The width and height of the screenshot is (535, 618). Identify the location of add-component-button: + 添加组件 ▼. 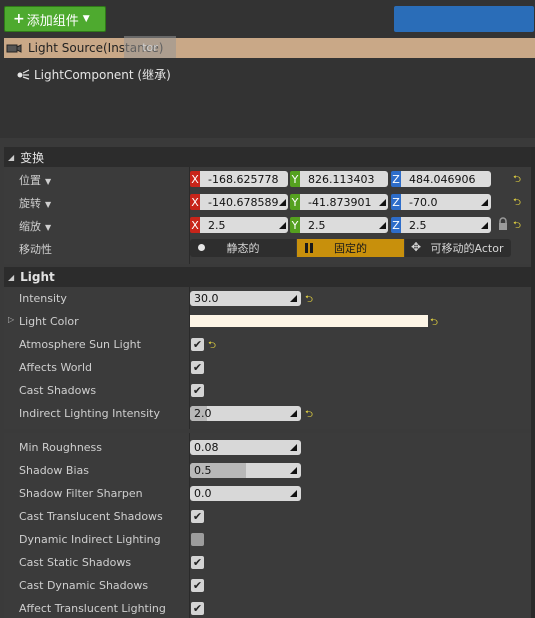
(55, 19).